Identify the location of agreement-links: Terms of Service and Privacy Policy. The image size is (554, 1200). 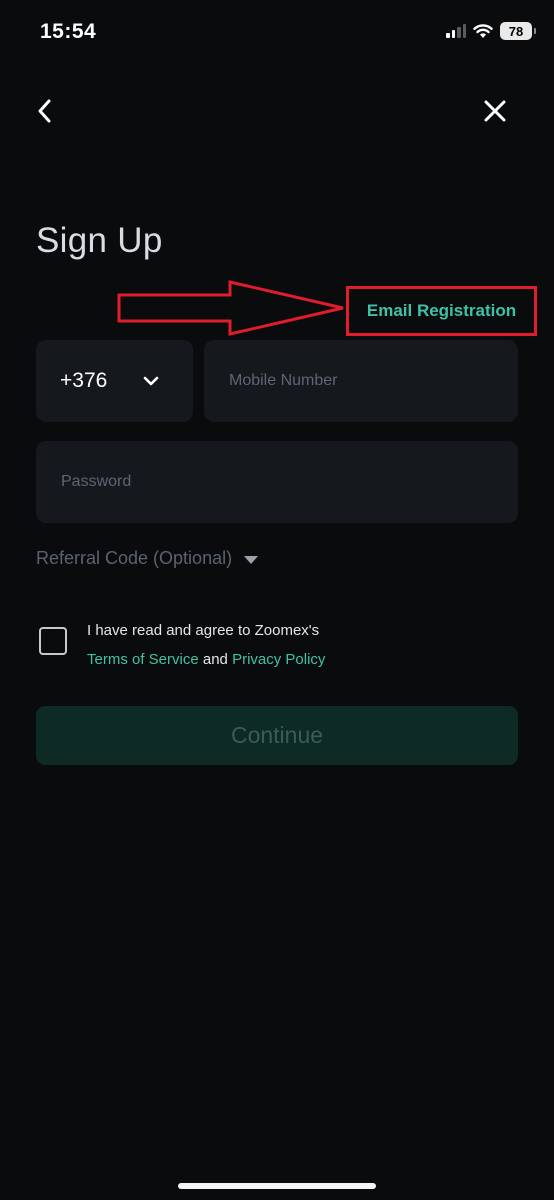
(206, 659).